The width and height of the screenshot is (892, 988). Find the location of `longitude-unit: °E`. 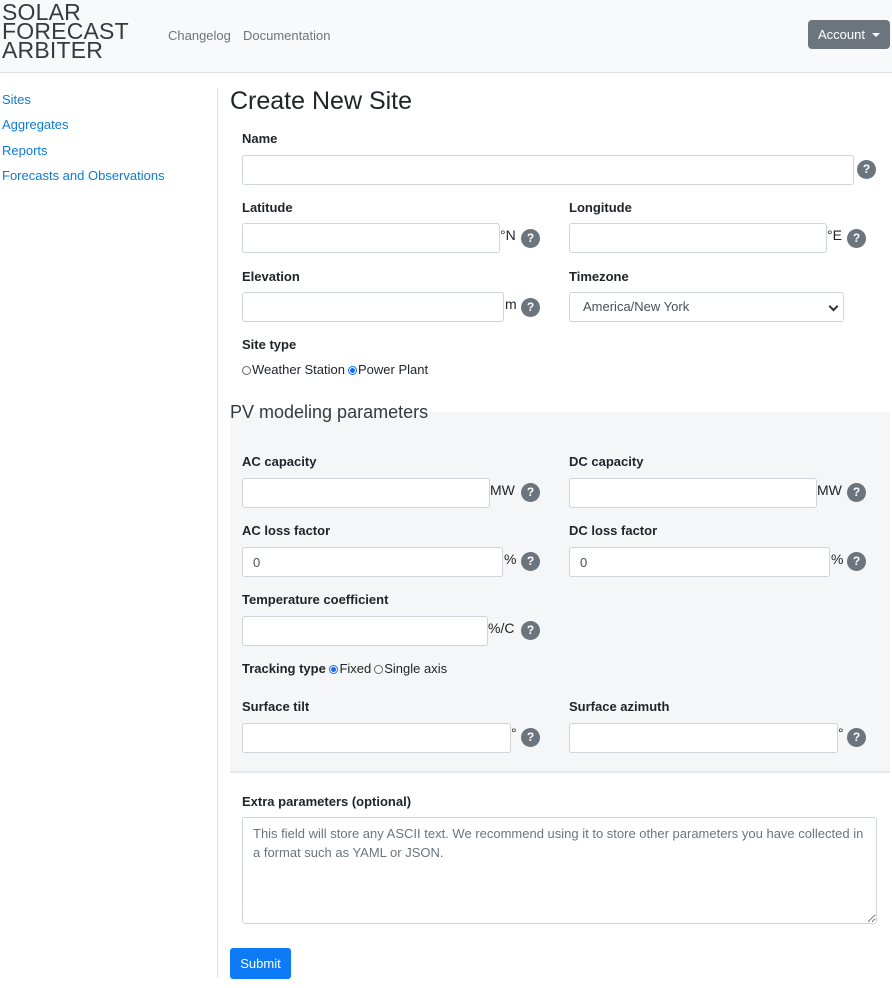

longitude-unit: °E is located at coordinates (834, 235).